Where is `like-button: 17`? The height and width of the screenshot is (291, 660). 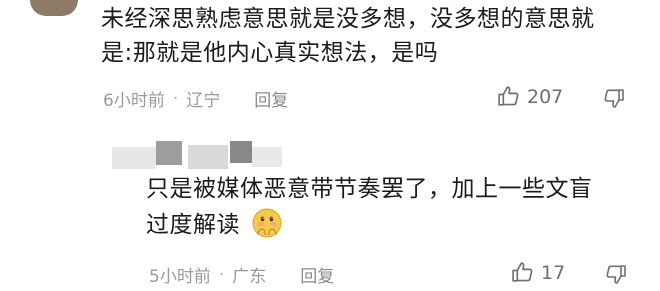 like-button: 17 is located at coordinates (537, 272).